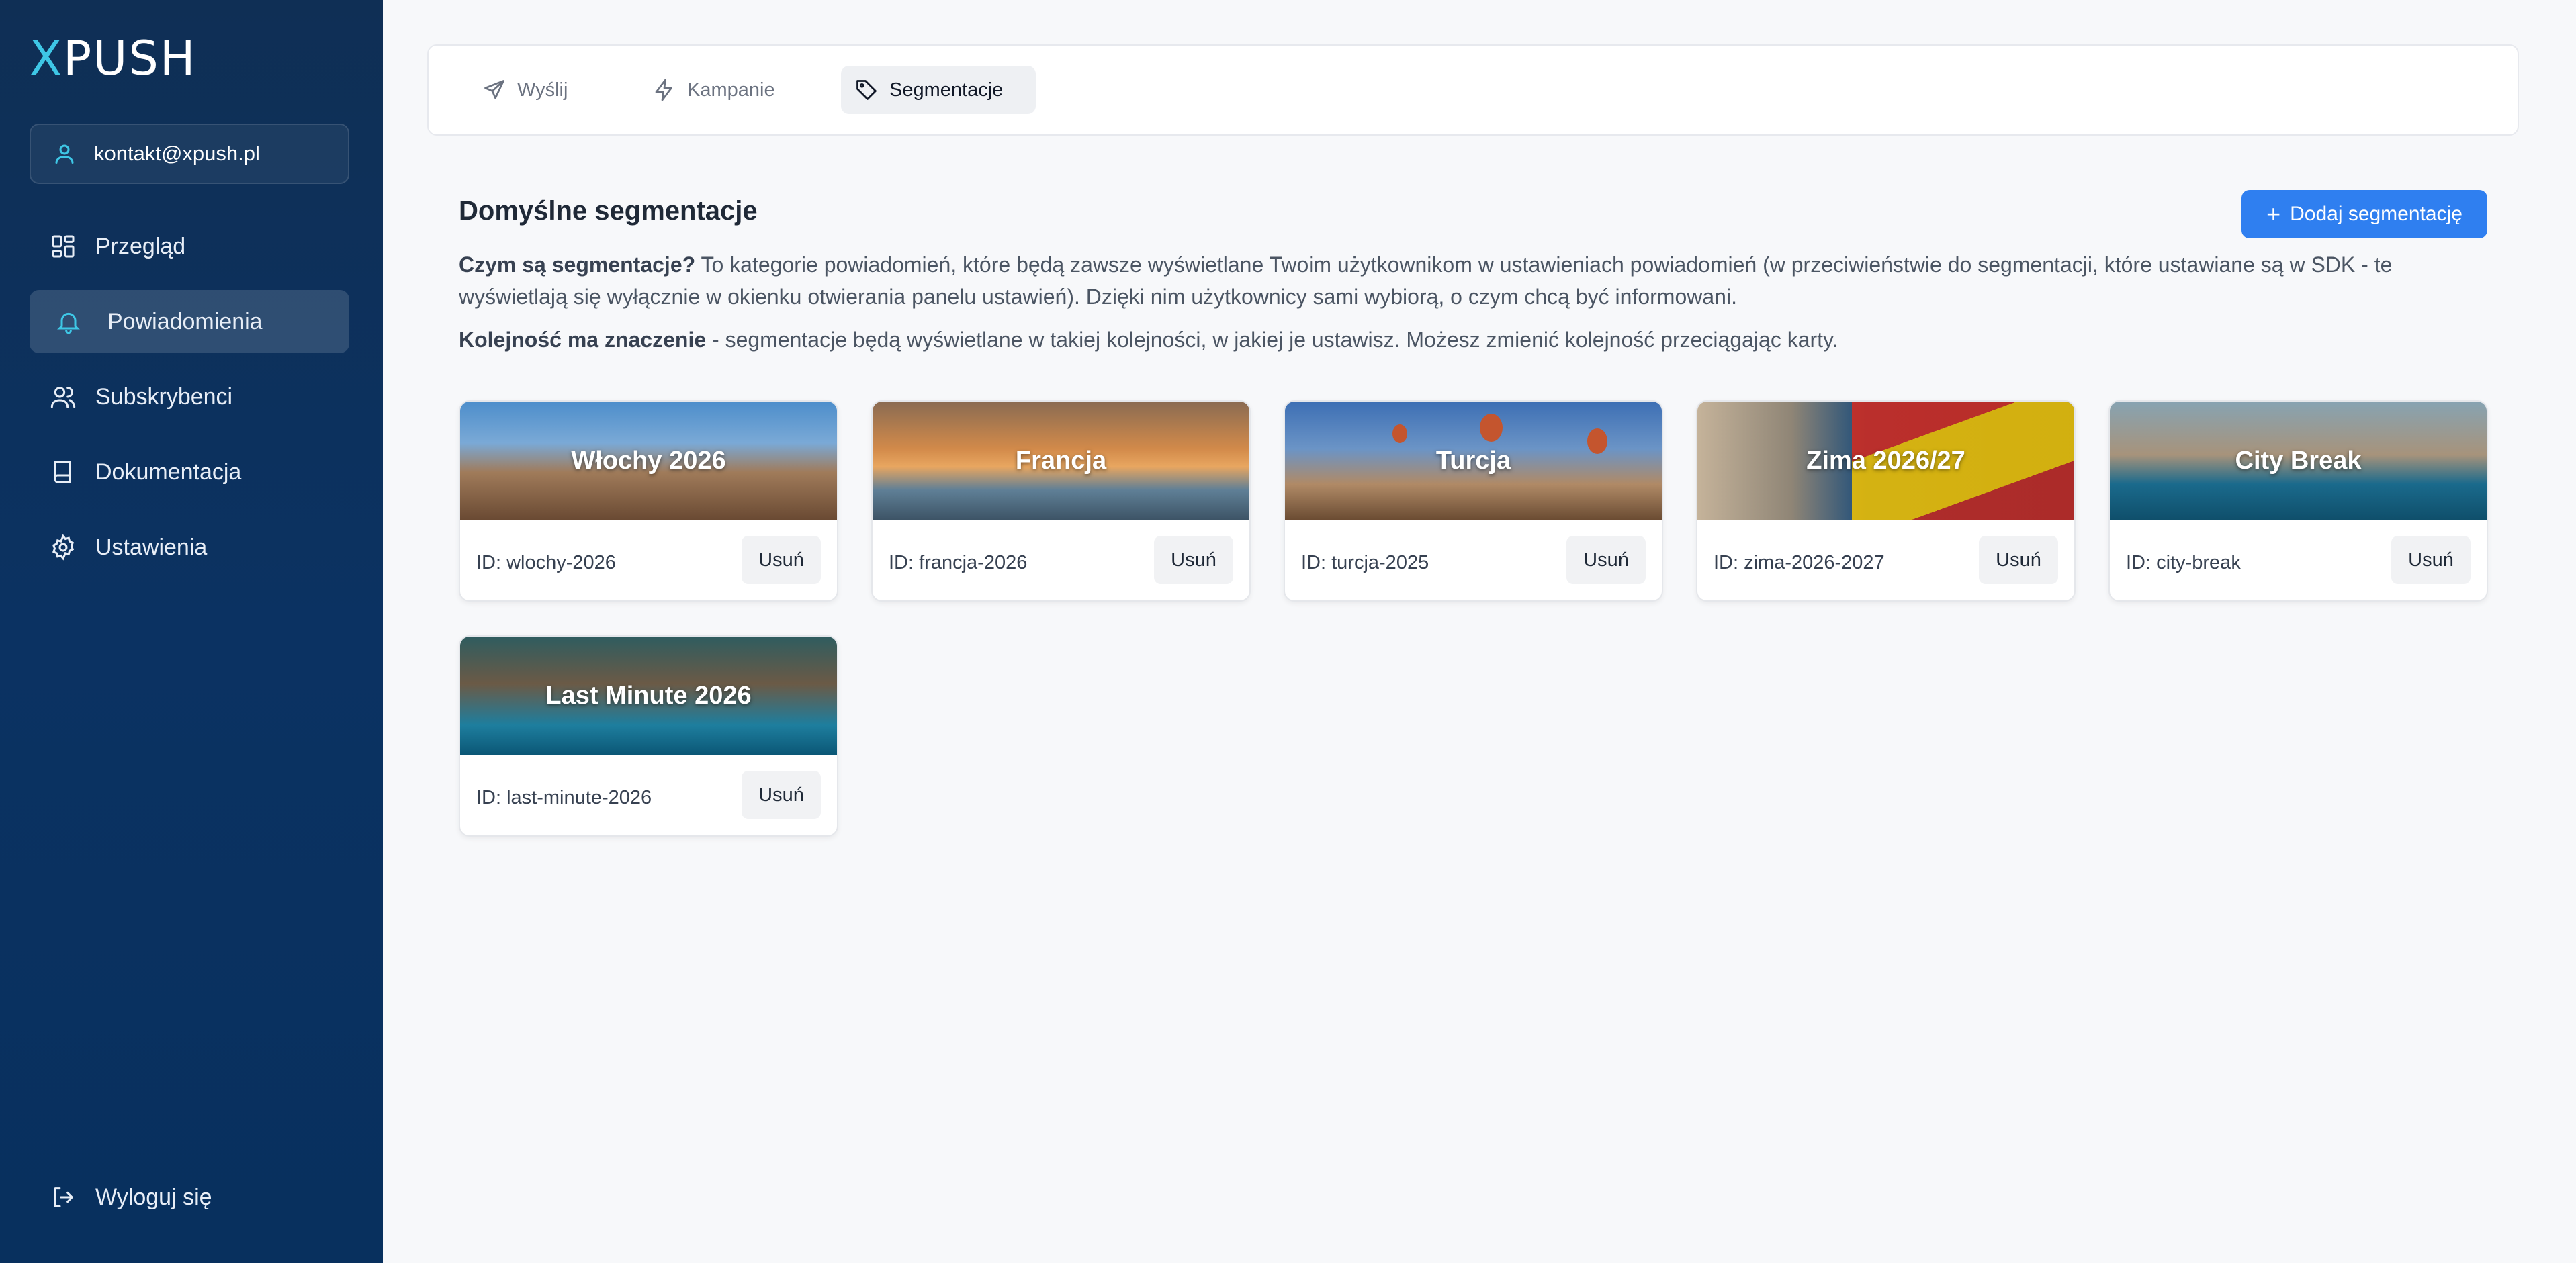 This screenshot has height=1263, width=2576. Describe the element at coordinates (564, 797) in the screenshot. I see `segment-id: ID: last-minute-2026` at that location.